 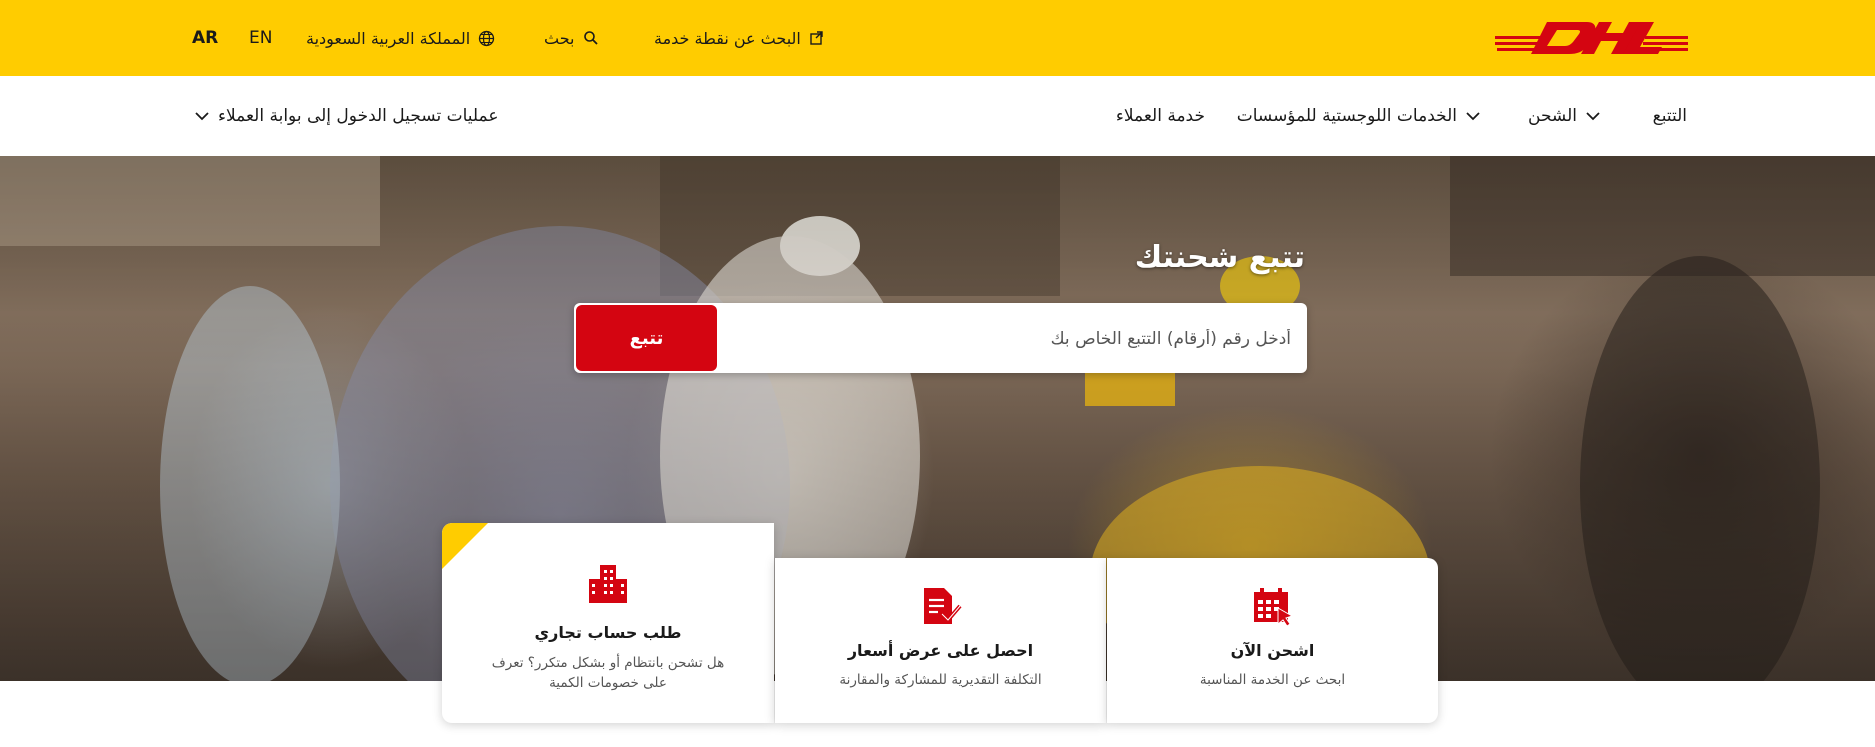 I want to click on search-link: بحث, so click(x=571, y=38).